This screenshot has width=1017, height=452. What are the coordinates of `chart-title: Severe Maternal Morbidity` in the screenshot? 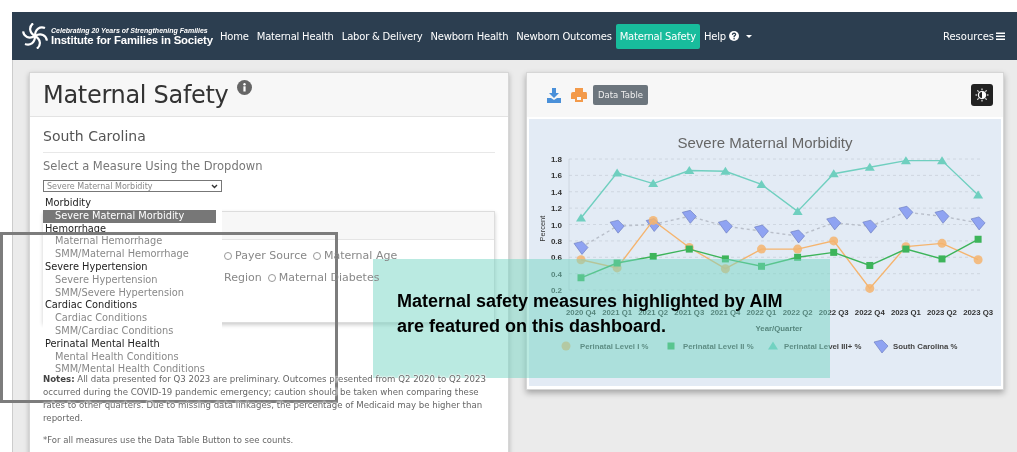 It's located at (765, 142).